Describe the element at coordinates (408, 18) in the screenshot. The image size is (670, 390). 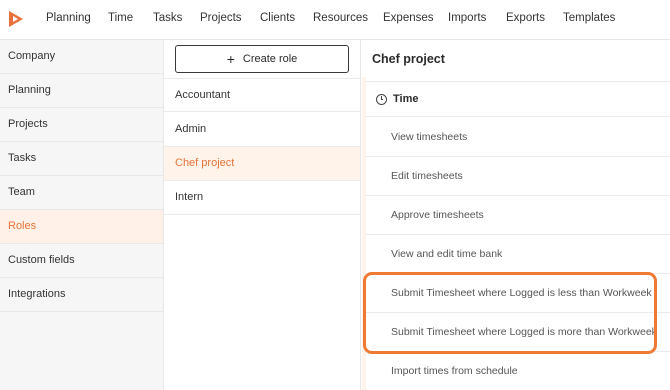
I see `nav-expenses: Expenses` at that location.